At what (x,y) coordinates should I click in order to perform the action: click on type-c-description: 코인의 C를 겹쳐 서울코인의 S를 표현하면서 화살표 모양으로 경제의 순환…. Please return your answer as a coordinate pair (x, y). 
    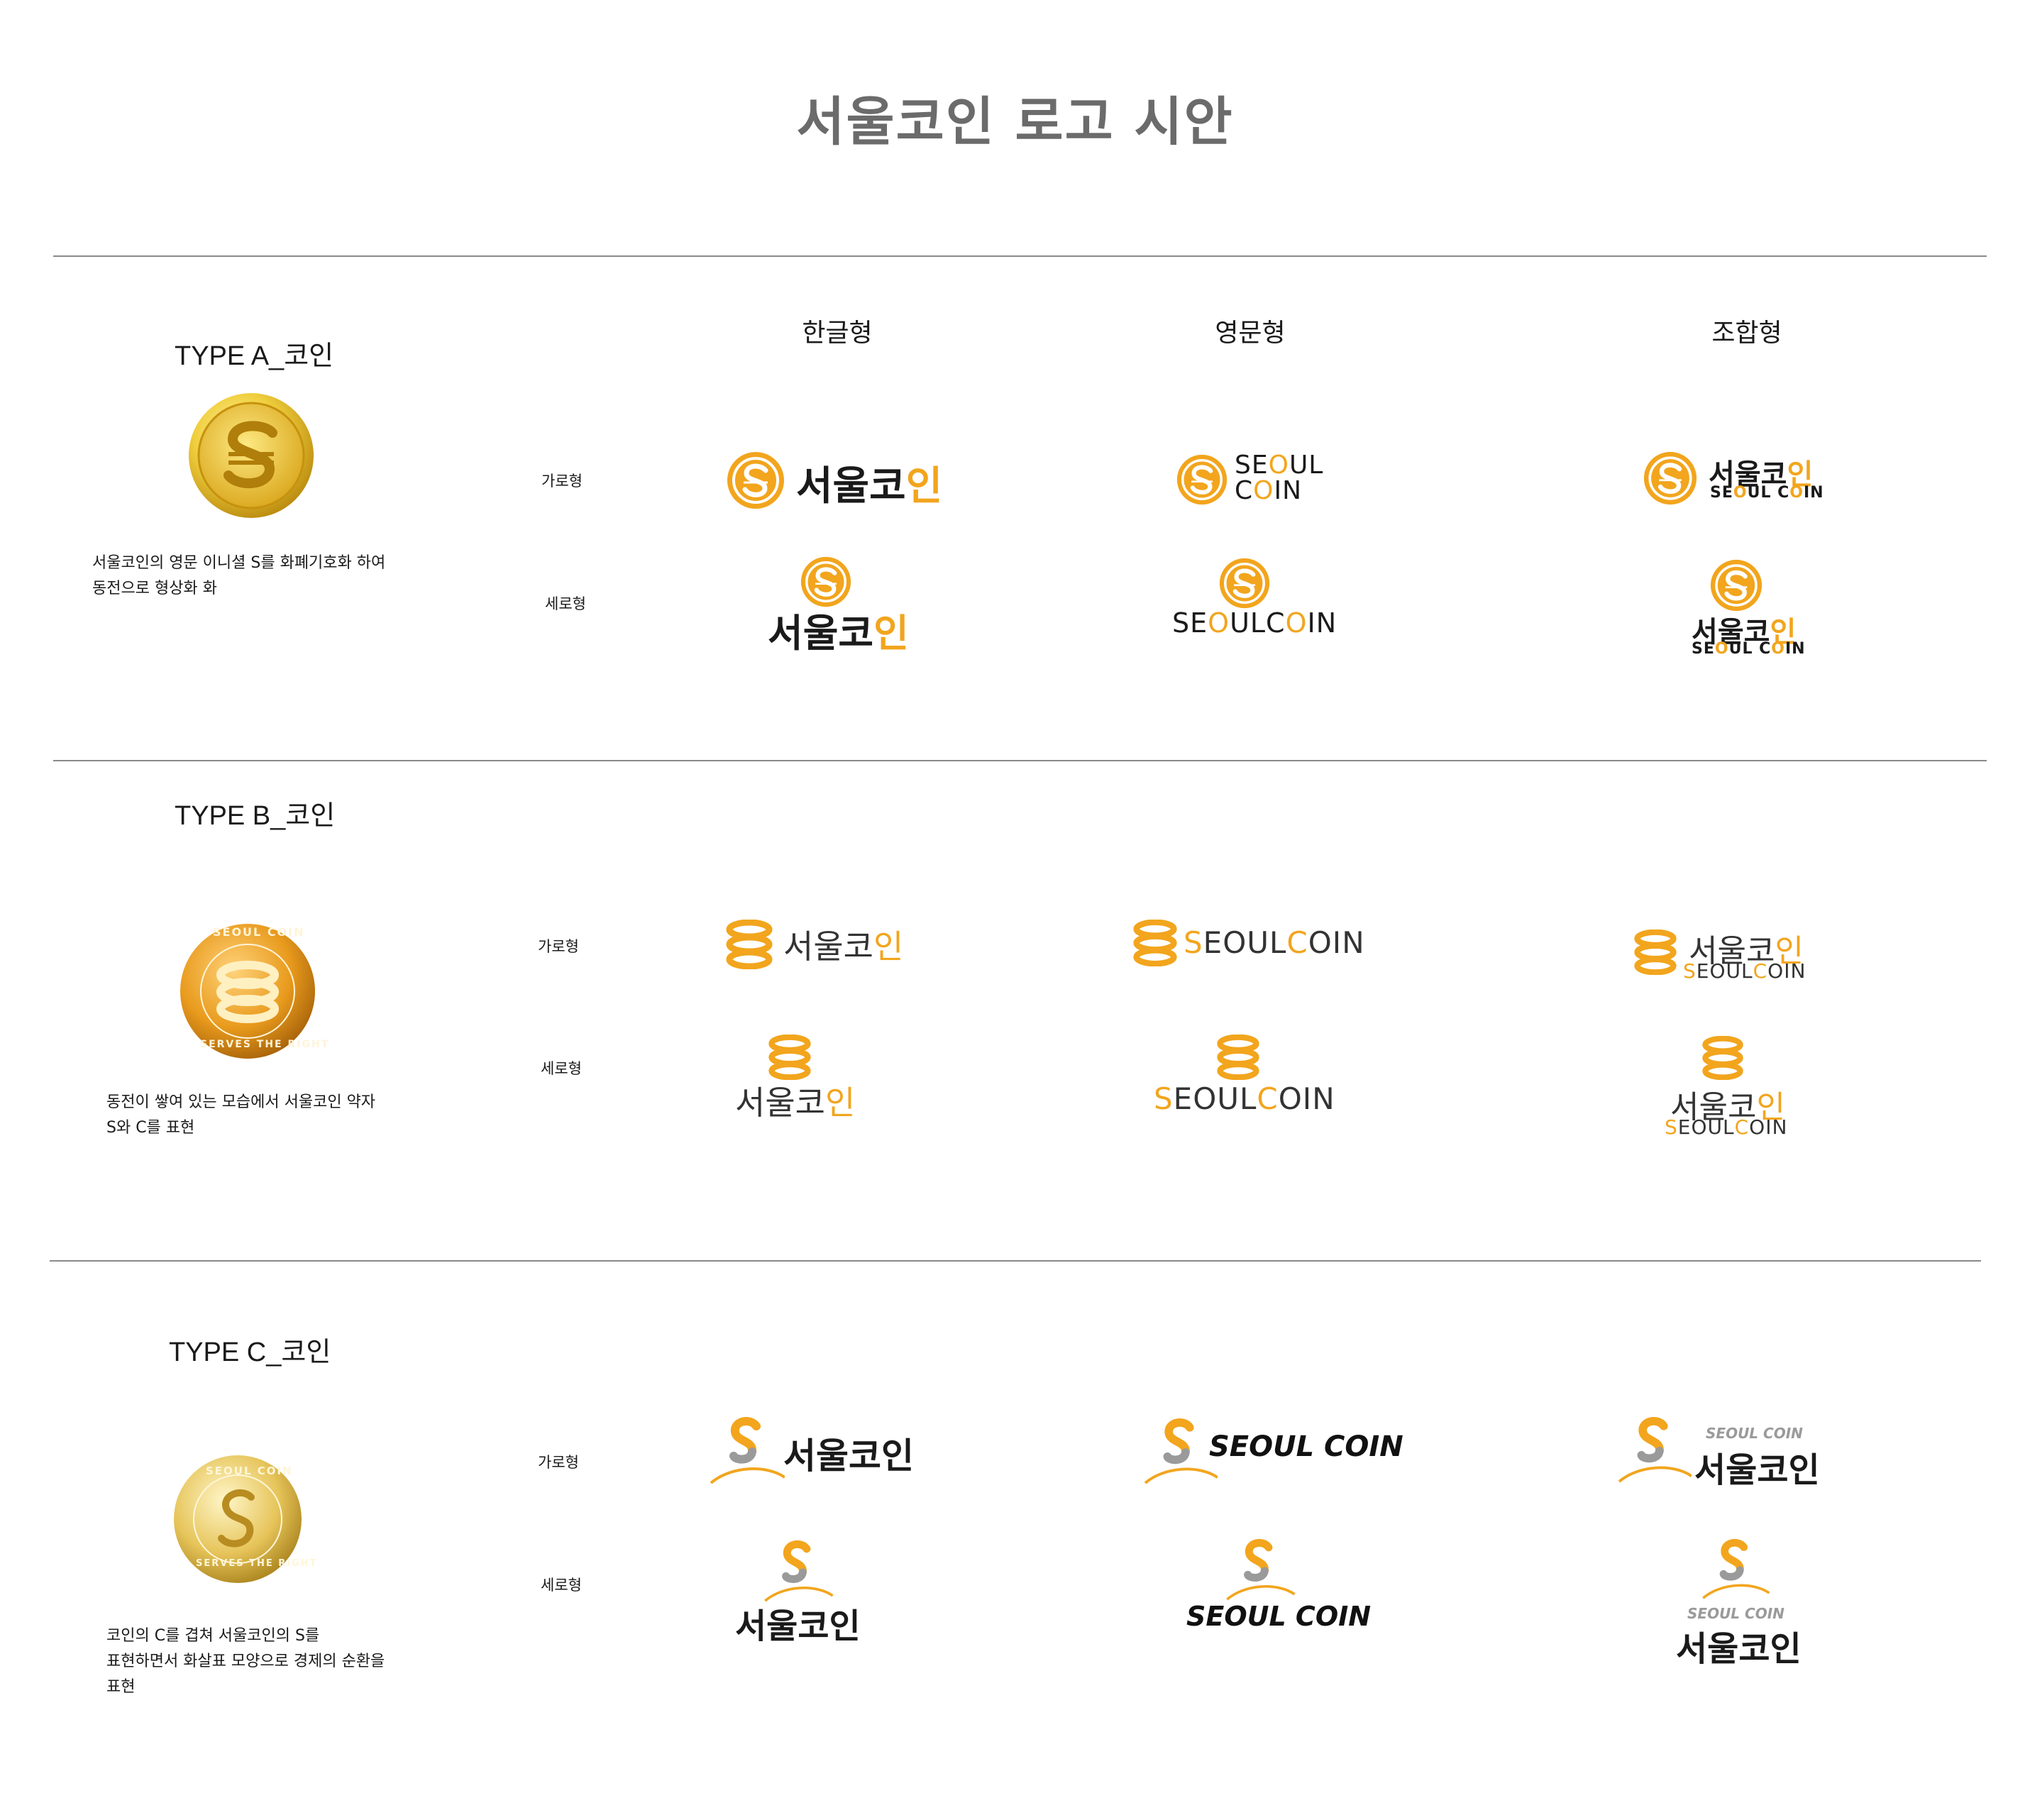
    Looking at the image, I should click on (245, 1661).